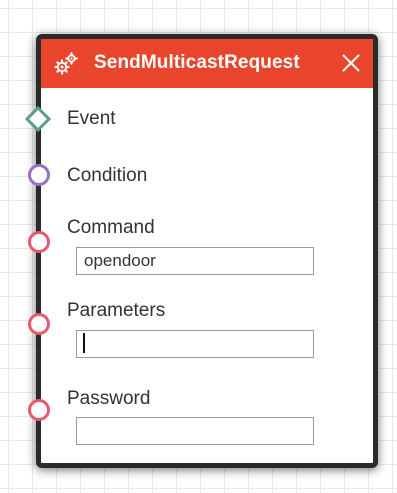 The width and height of the screenshot is (397, 493). Describe the element at coordinates (91, 118) in the screenshot. I see `event-port-label: Event` at that location.